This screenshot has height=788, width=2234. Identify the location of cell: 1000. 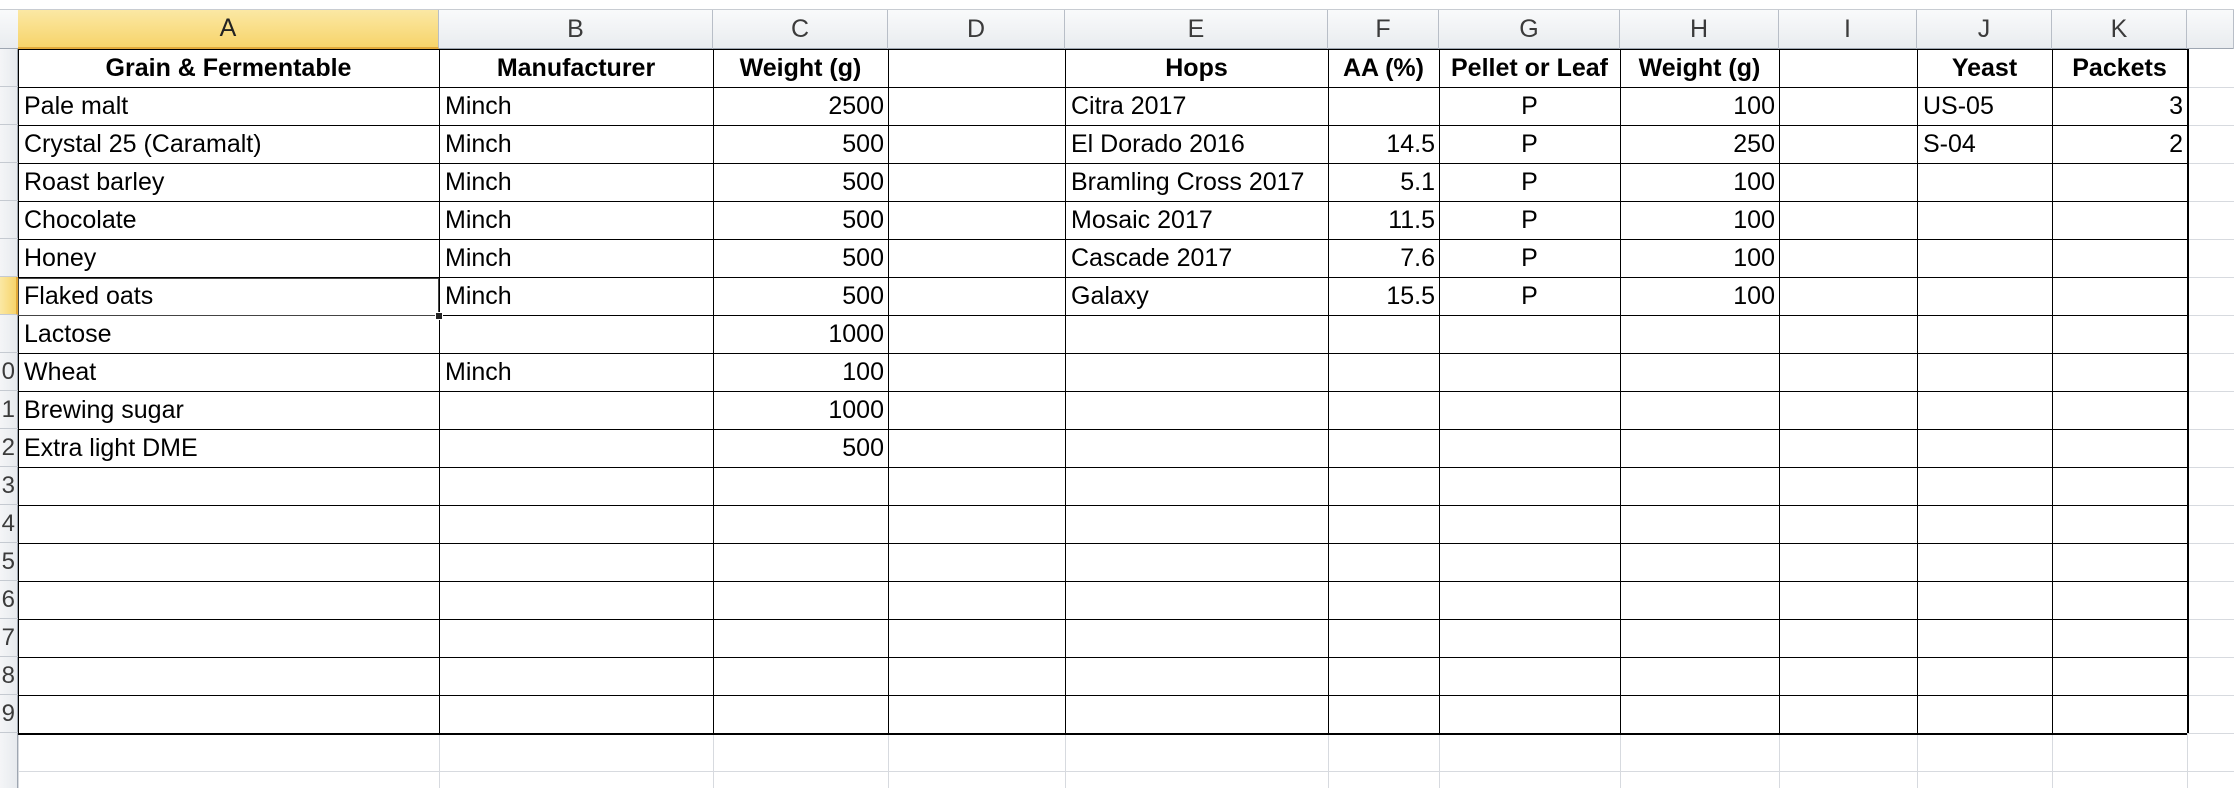
(800, 410).